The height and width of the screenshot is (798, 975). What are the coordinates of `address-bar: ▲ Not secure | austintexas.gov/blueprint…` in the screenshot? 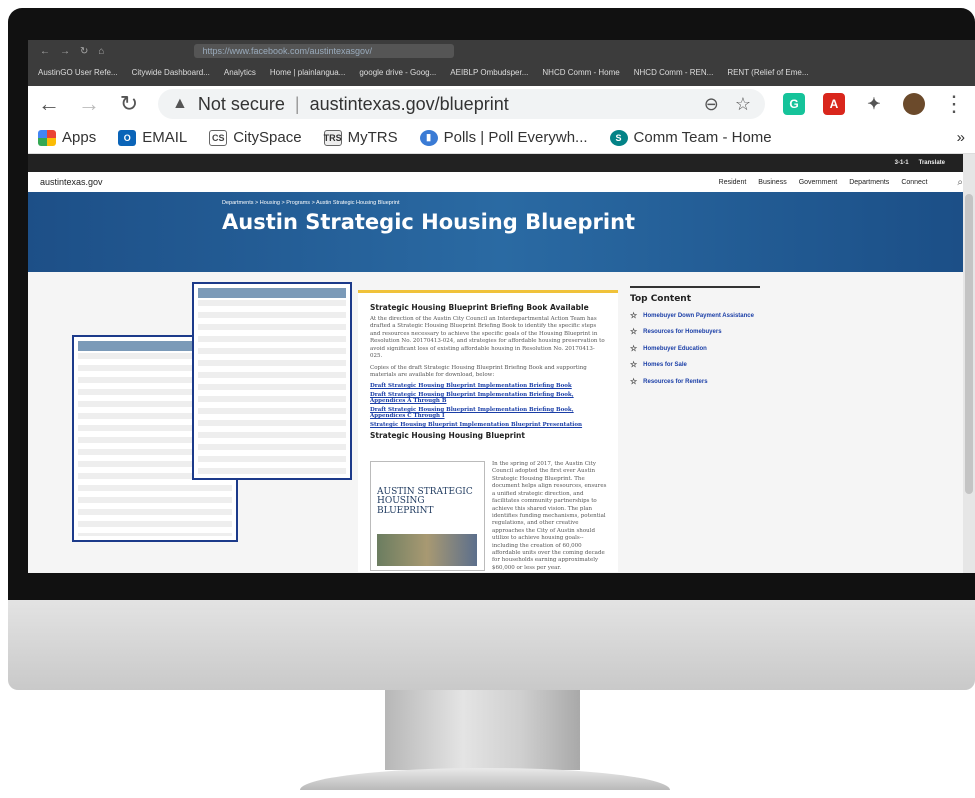 It's located at (461, 104).